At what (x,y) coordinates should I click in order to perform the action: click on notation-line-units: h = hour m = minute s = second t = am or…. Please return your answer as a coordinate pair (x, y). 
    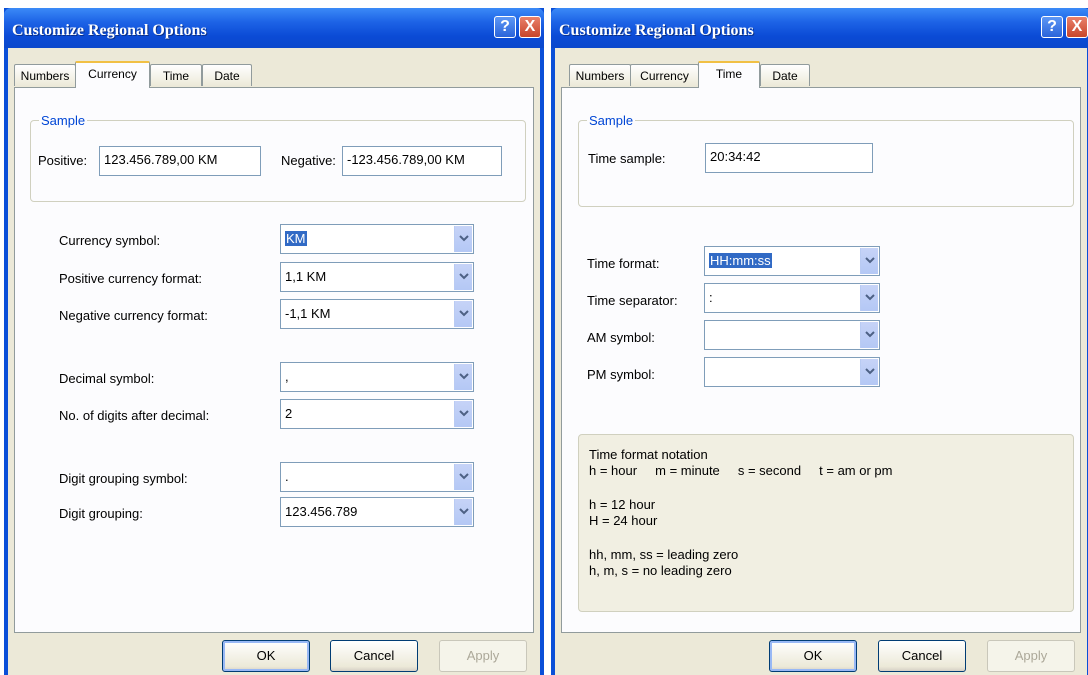
    Looking at the image, I should click on (741, 470).